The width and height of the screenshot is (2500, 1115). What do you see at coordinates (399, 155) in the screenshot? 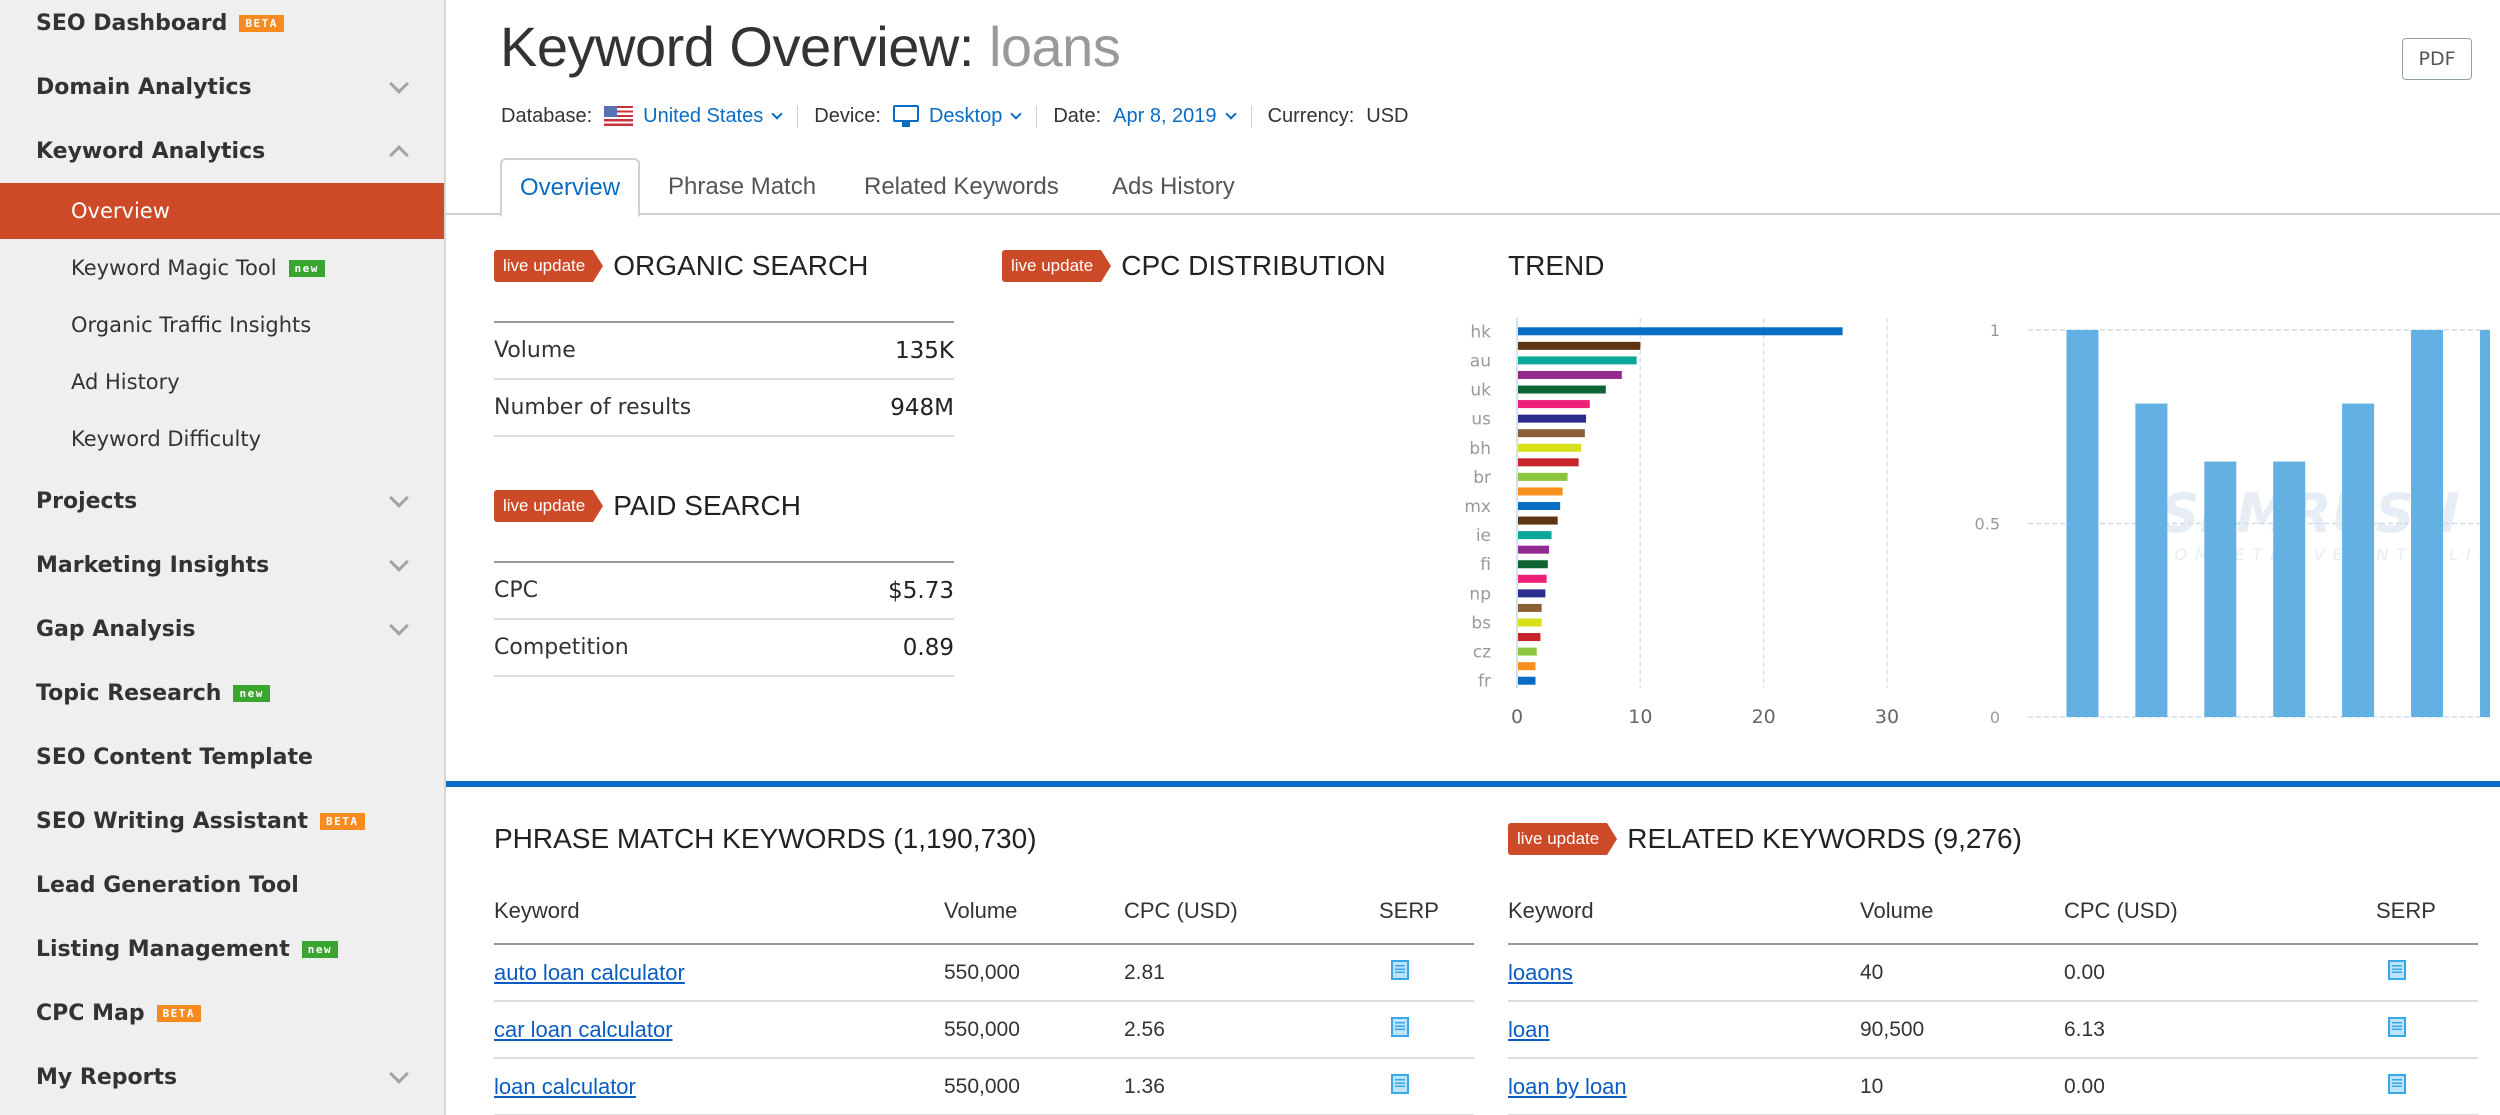
I see `chevron-up-icon` at bounding box center [399, 155].